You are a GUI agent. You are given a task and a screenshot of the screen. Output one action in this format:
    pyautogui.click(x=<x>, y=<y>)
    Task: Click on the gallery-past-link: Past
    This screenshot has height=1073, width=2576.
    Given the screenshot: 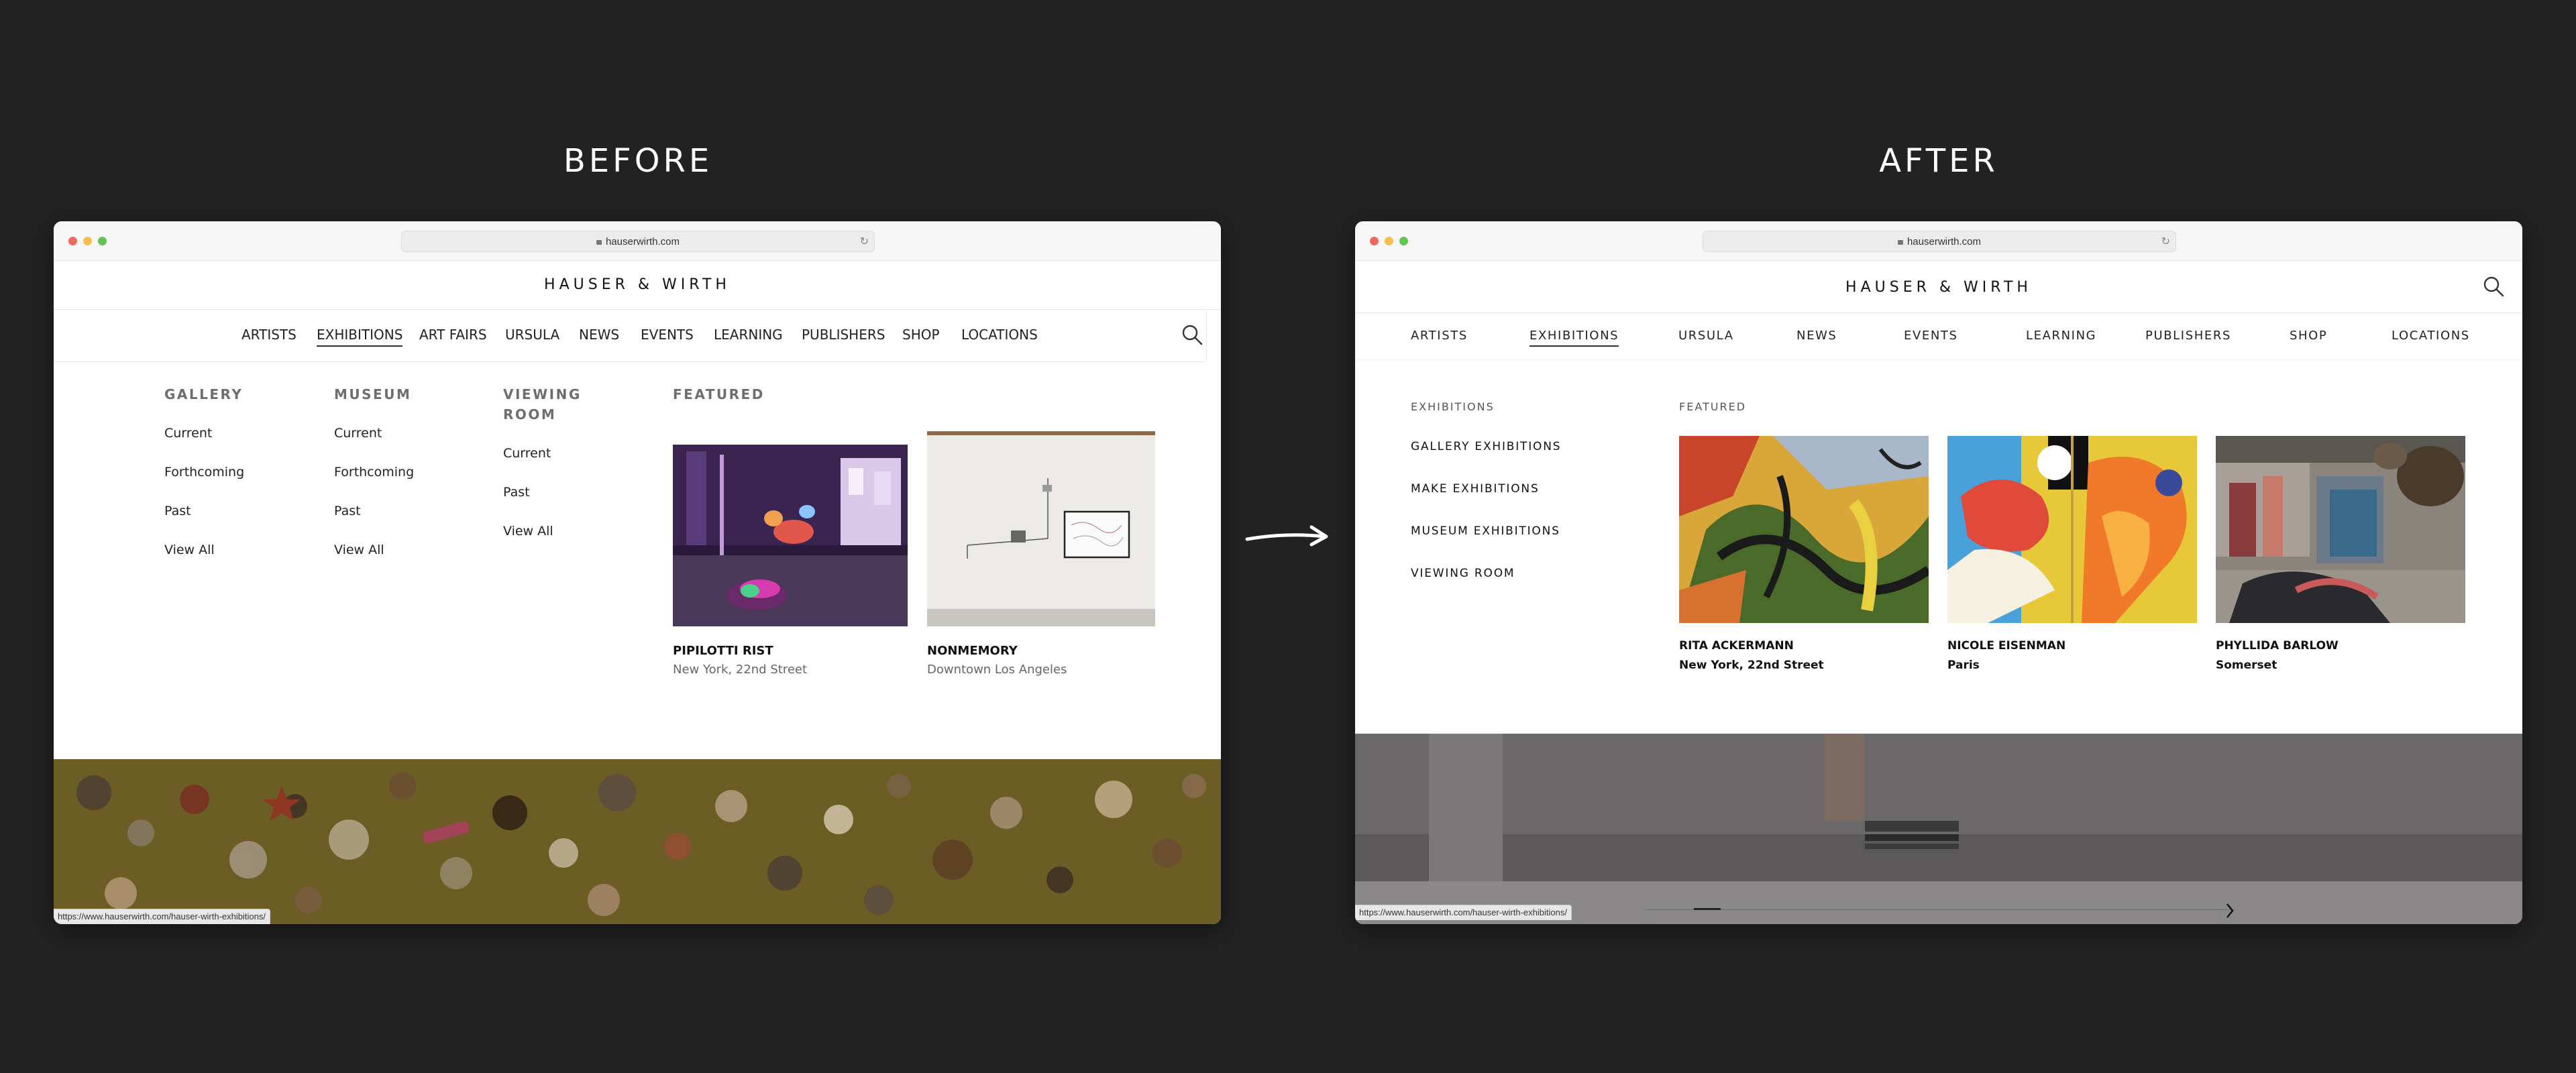 What is the action you would take?
    pyautogui.click(x=177, y=511)
    